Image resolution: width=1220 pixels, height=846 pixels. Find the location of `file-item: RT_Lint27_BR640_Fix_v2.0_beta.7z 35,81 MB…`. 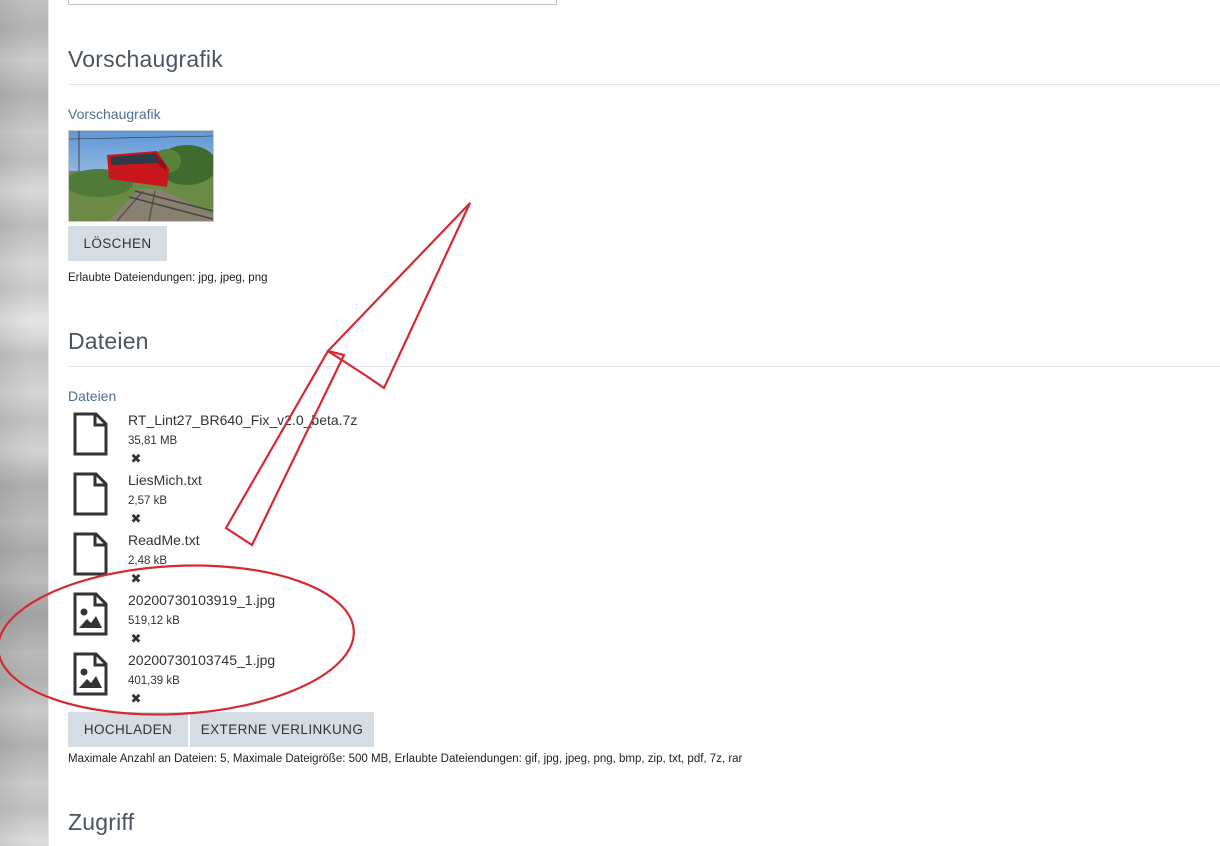

file-item: RT_Lint27_BR640_Fix_v2.0_beta.7z 35,81 MB… is located at coordinates (318, 442).